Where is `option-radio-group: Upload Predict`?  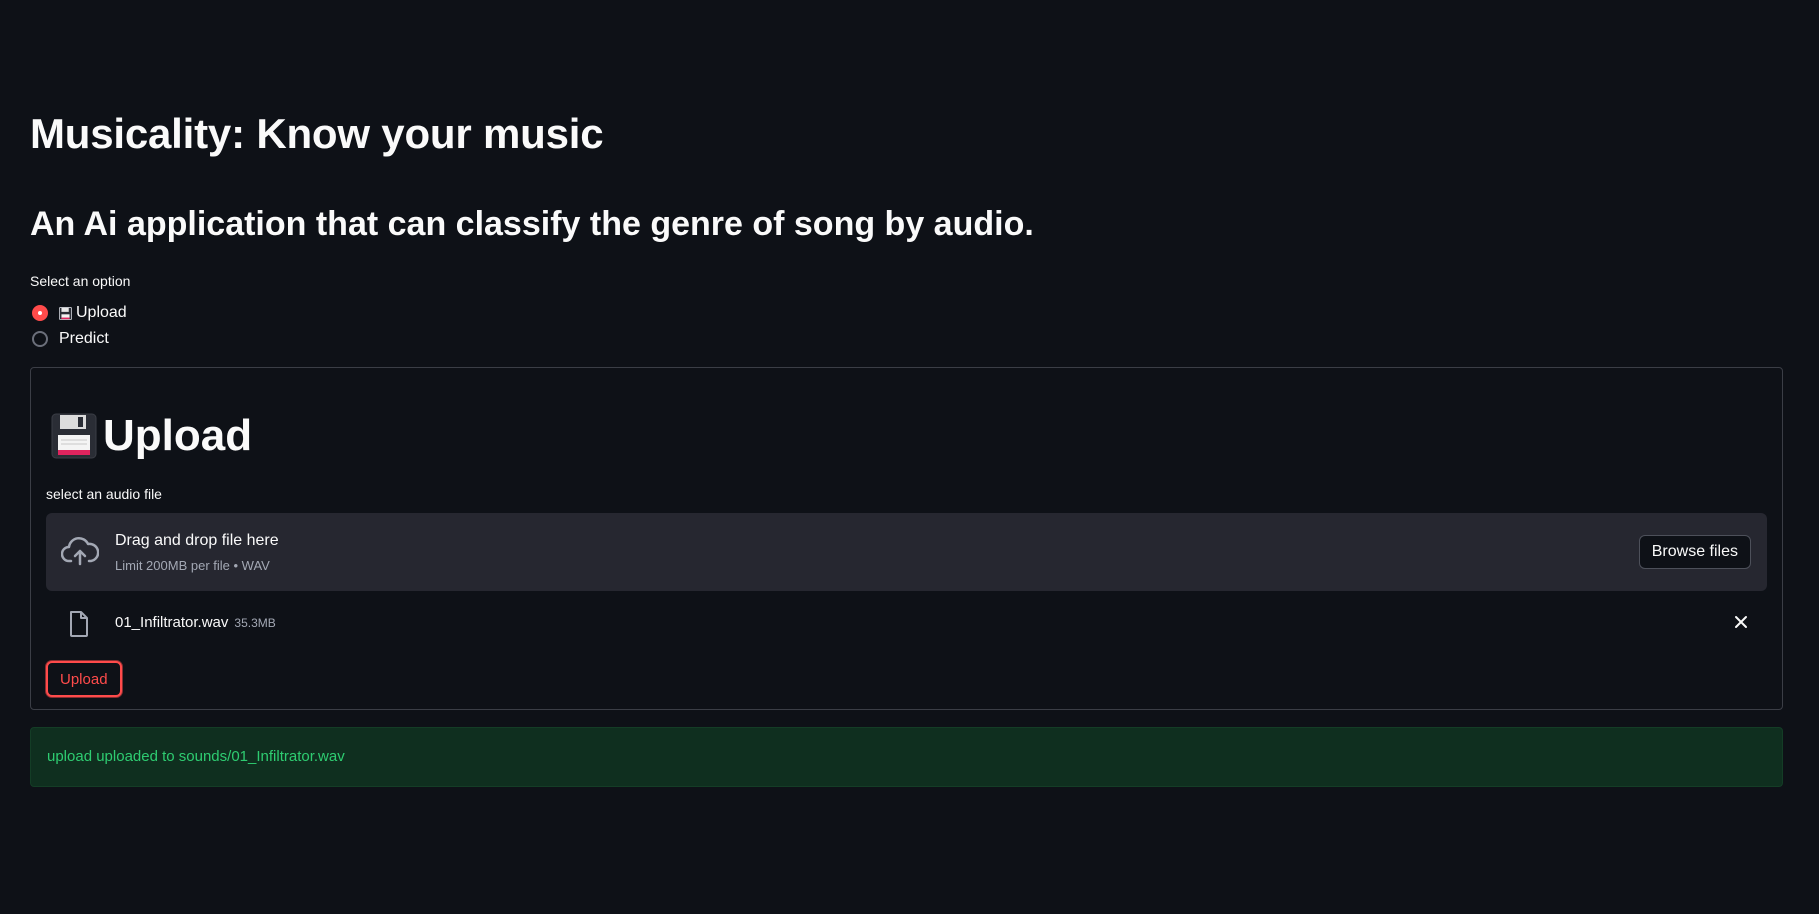
option-radio-group: Upload Predict is located at coordinates (79, 326).